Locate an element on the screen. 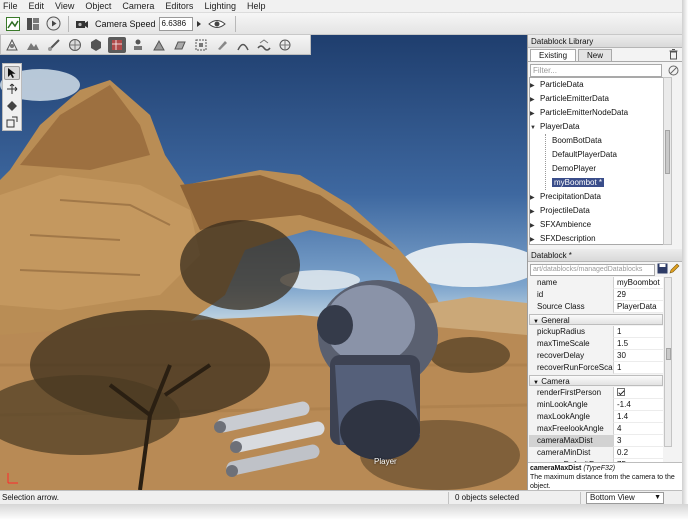  properties-scrollbar-thumb is located at coordinates (668, 354).